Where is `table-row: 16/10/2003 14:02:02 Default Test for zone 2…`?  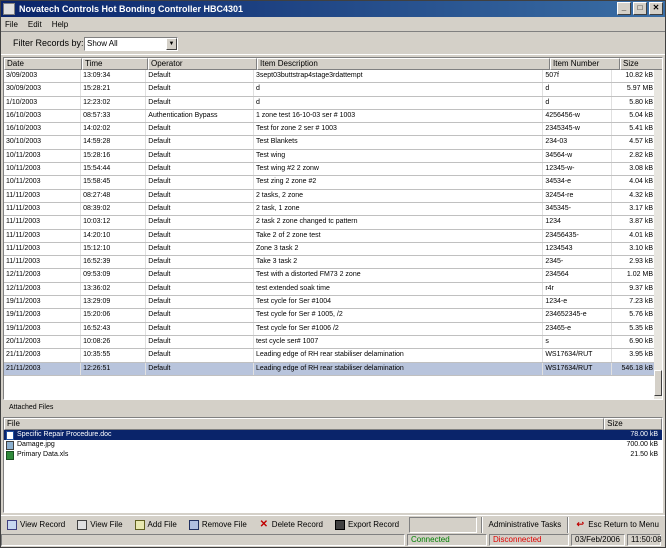
table-row: 16/10/2003 14:02:02 Default Test for zone 2… is located at coordinates (330, 130).